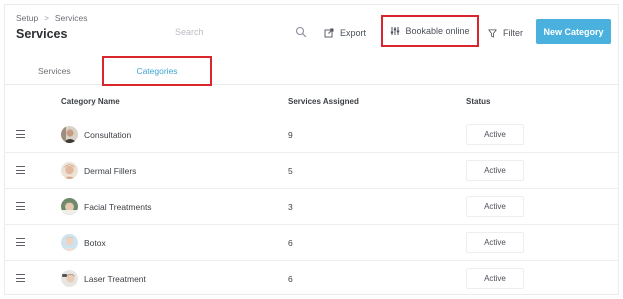 This screenshot has width=623, height=299. What do you see at coordinates (71, 18) in the screenshot?
I see `breadcrumb-current: Services` at bounding box center [71, 18].